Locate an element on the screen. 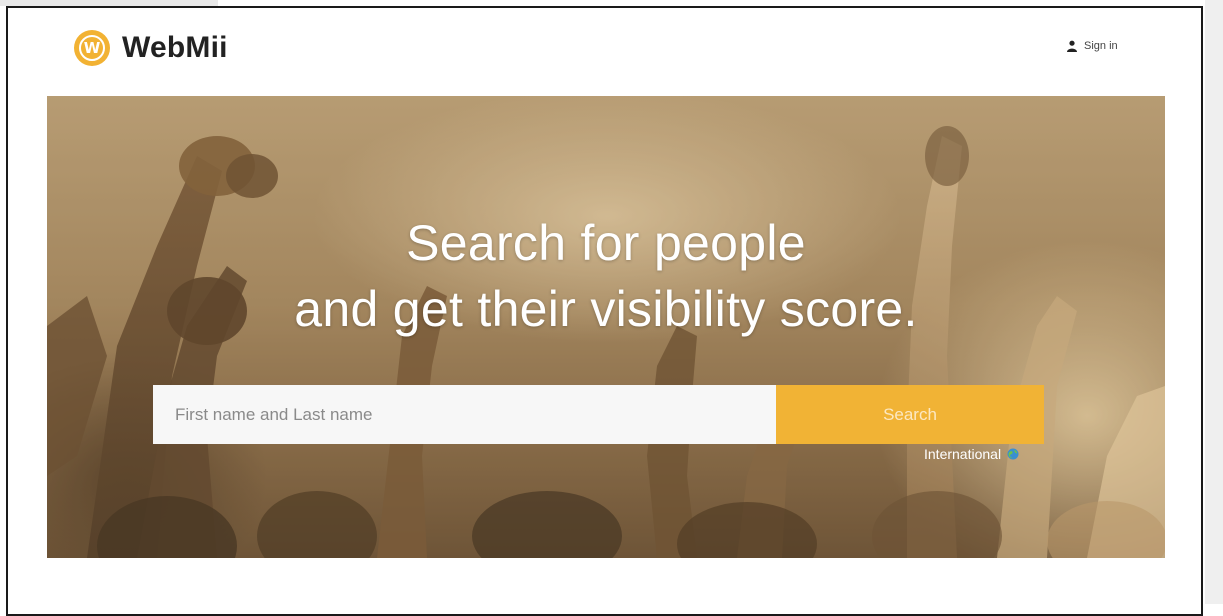 This screenshot has width=1223, height=616. logo-icon: W is located at coordinates (92, 48).